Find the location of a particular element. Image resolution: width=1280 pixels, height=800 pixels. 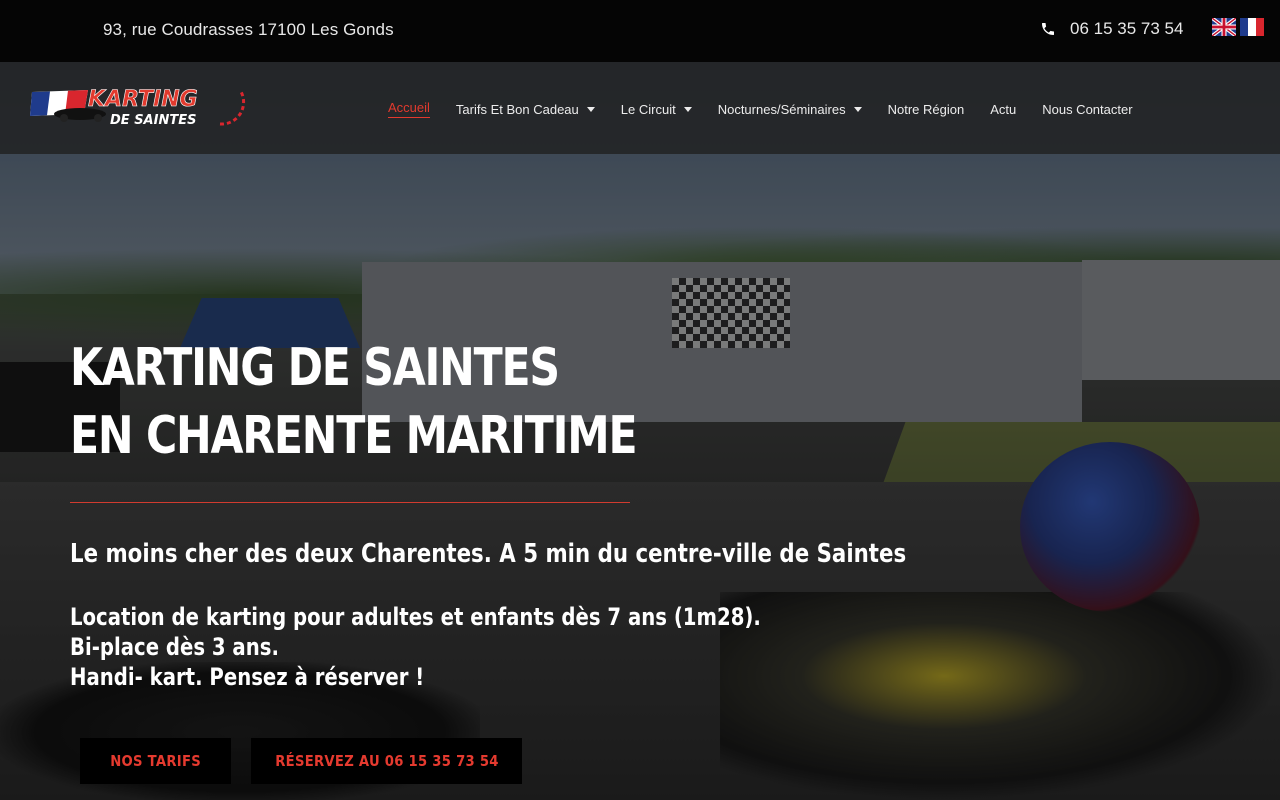

fr-flag-icon is located at coordinates (1252, 27).